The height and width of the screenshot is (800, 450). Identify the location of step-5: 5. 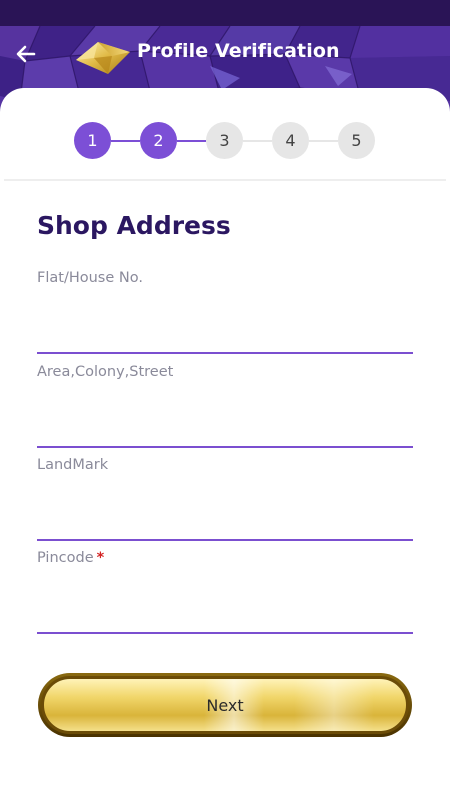
(356, 140).